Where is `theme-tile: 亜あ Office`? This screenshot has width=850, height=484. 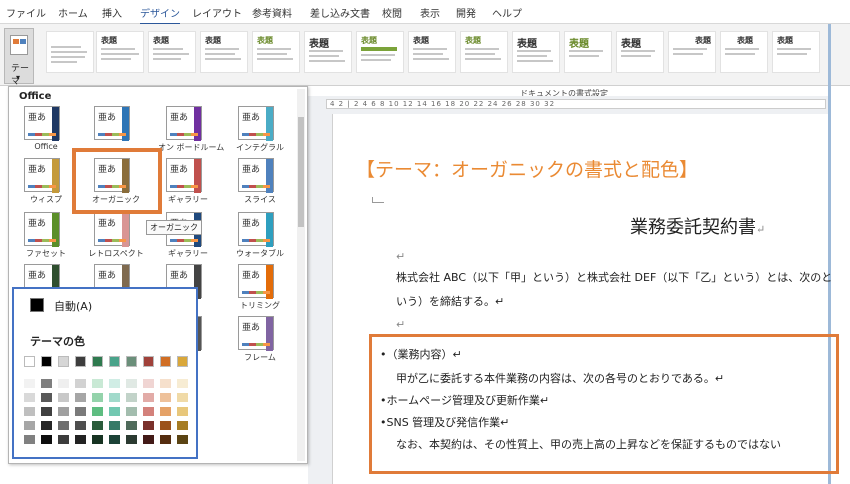
theme-tile: 亜あ Office is located at coordinates (42, 128).